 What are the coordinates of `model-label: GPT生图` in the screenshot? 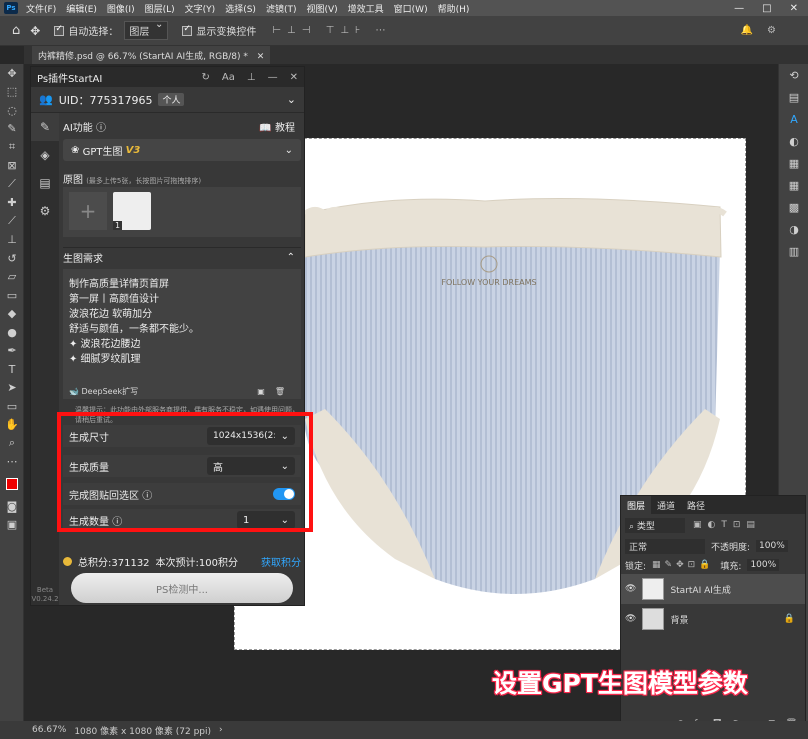 It's located at (102, 152).